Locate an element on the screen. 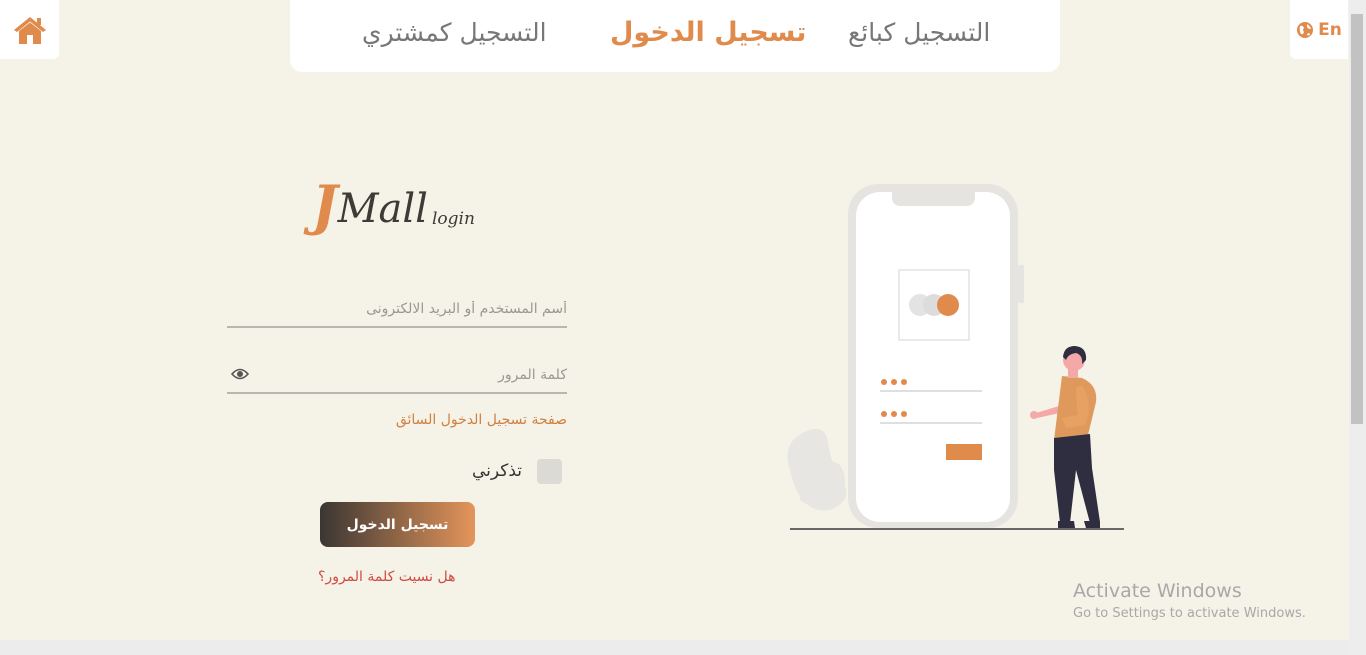  tab-register-seller: التسجيل كبائع is located at coordinates (919, 32).